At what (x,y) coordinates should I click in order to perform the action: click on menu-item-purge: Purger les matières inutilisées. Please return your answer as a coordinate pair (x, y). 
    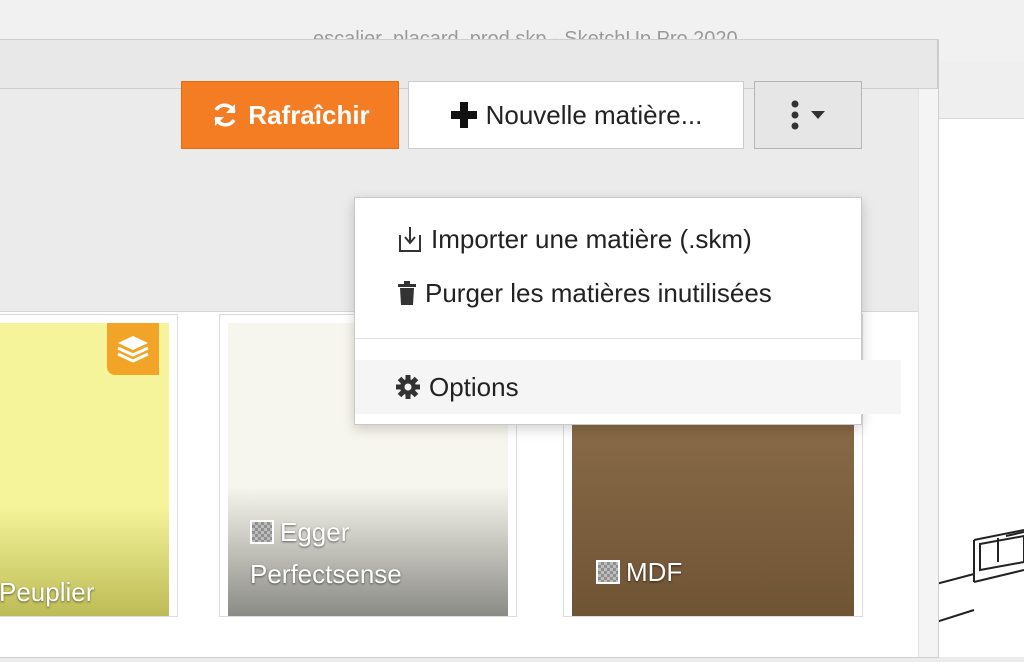
    Looking at the image, I should click on (629, 293).